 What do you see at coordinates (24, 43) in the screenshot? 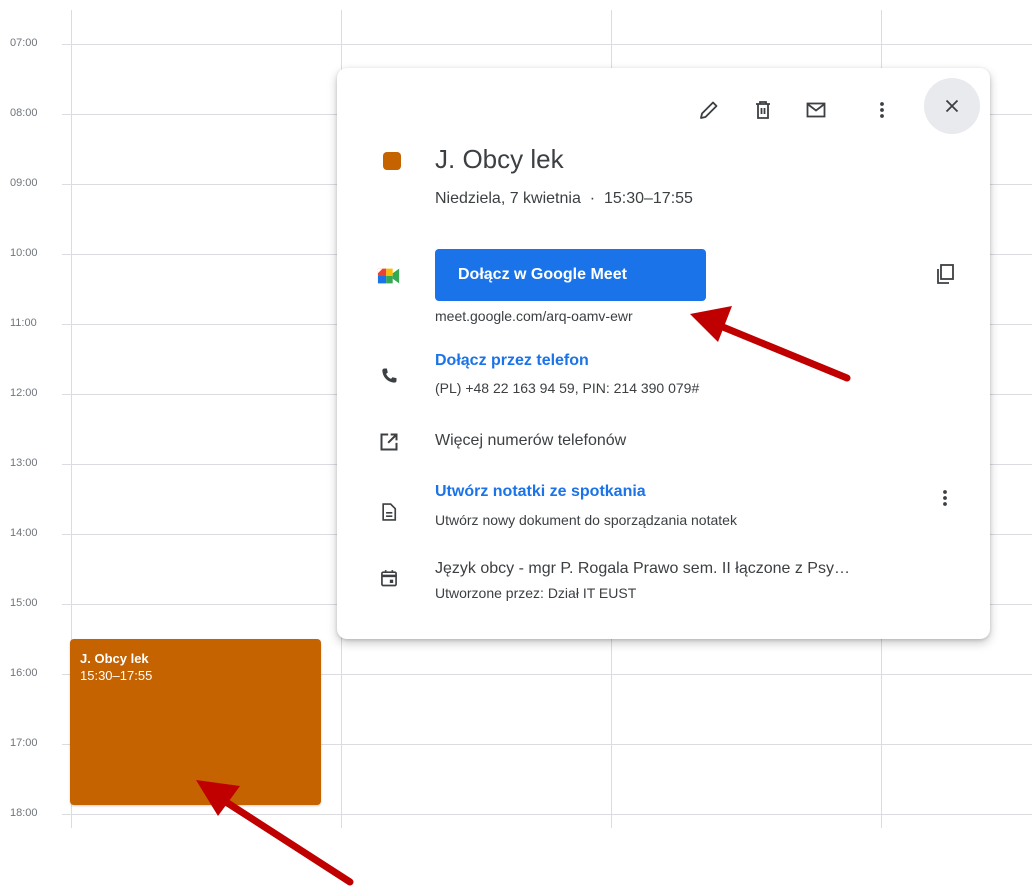
I see `time-label: 07:00` at bounding box center [24, 43].